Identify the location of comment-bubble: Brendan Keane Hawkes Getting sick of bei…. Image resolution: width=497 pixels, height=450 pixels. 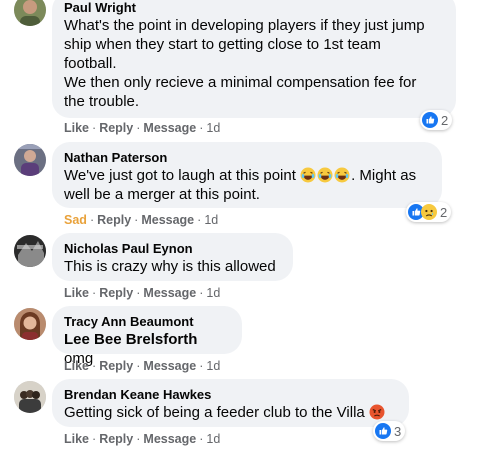
(230, 403).